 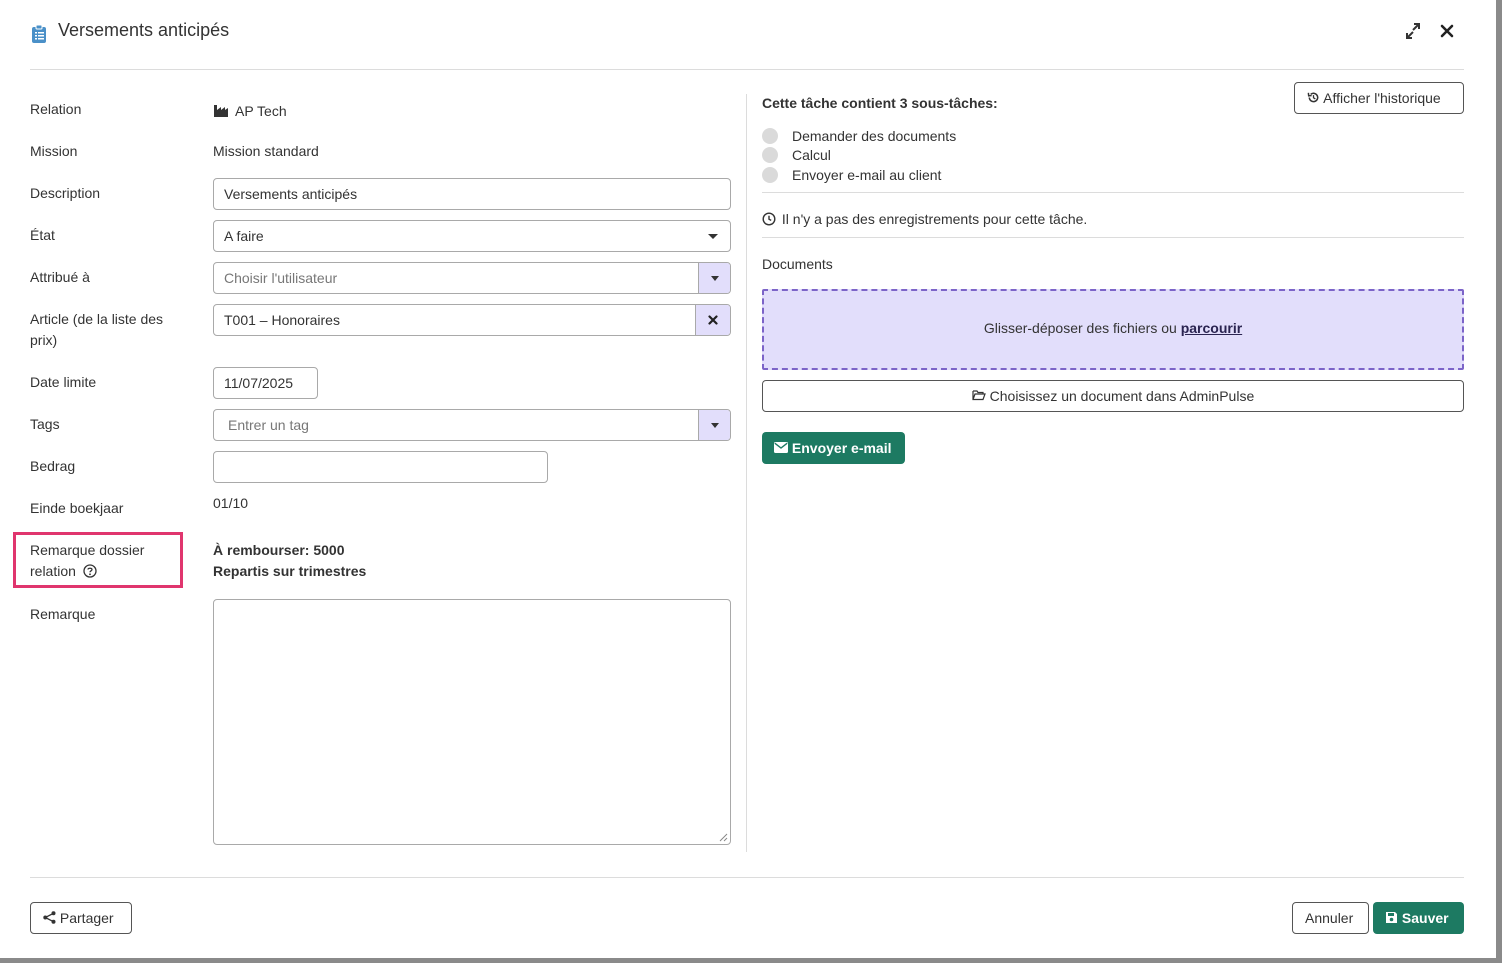 I want to click on close-button, so click(x=1447, y=31).